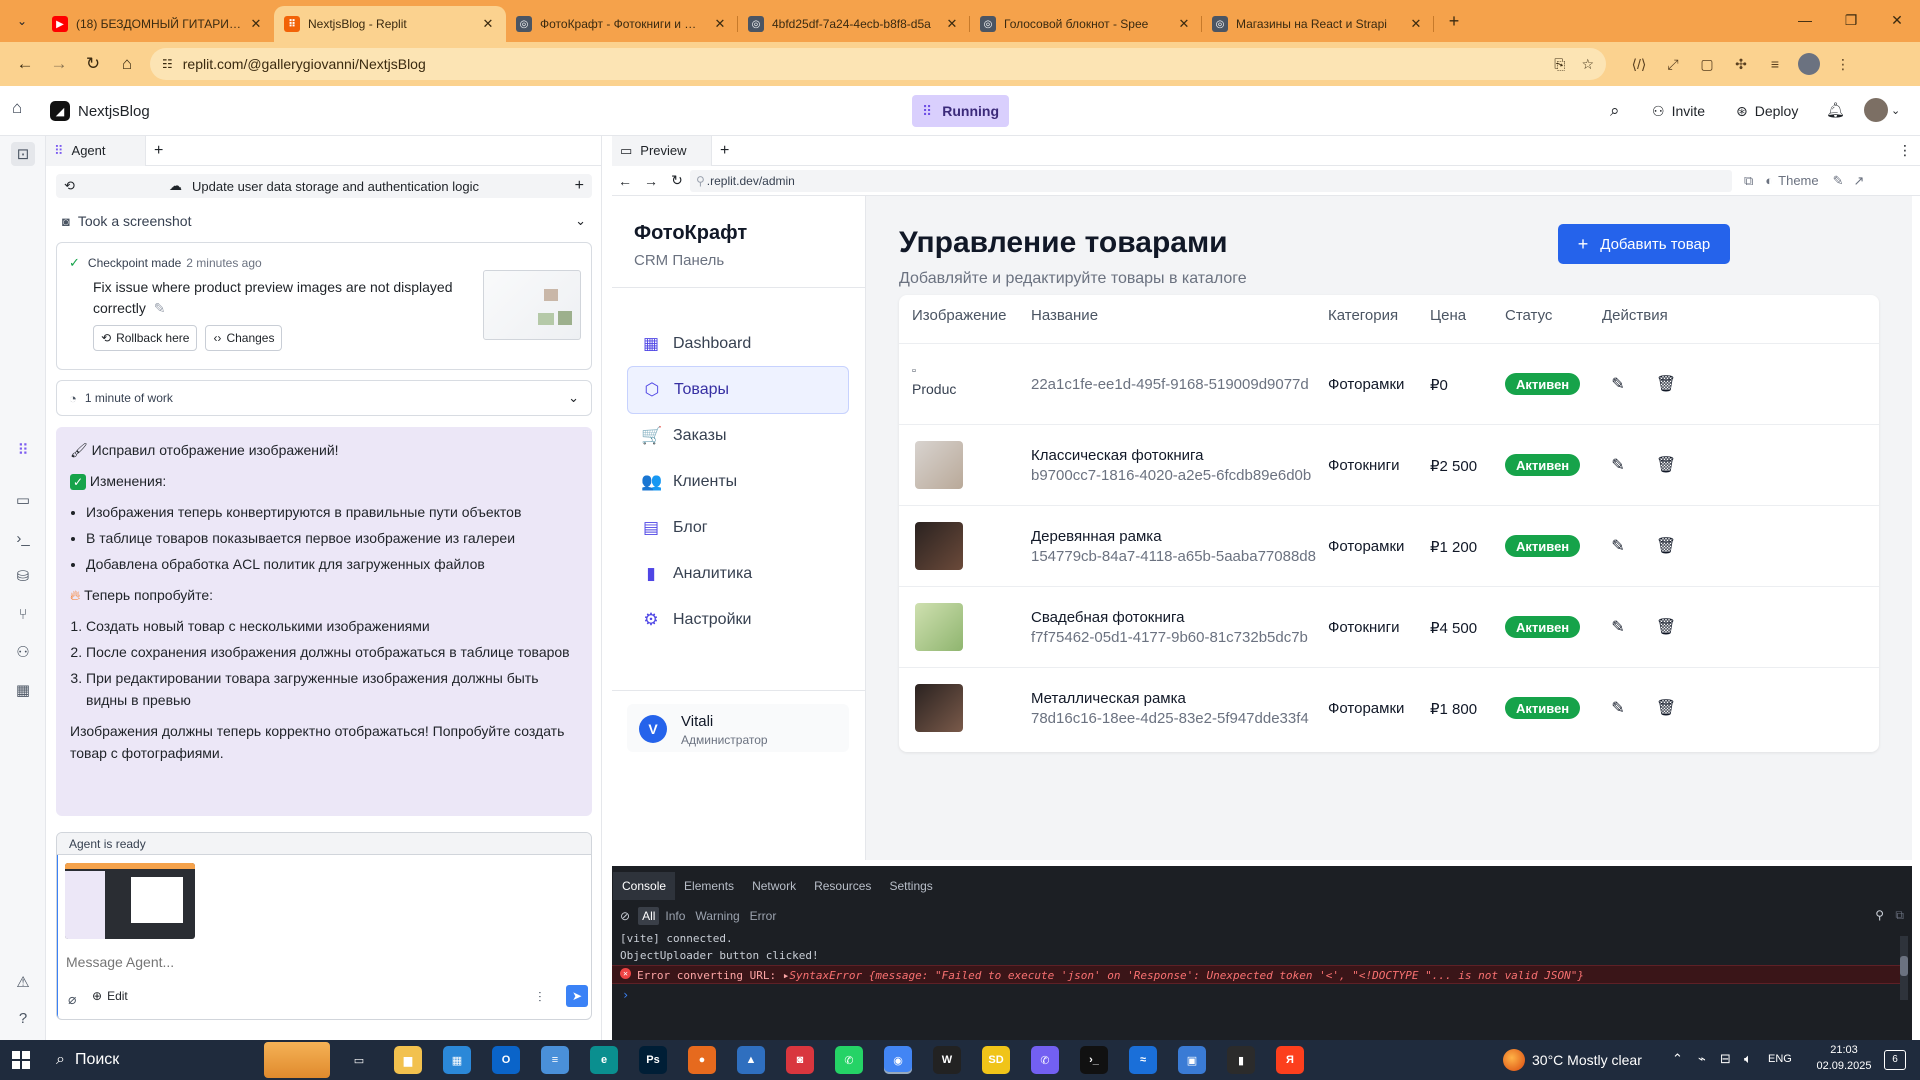  What do you see at coordinates (1678, 111) in the screenshot?
I see `invite-button: ⚇ Invite` at bounding box center [1678, 111].